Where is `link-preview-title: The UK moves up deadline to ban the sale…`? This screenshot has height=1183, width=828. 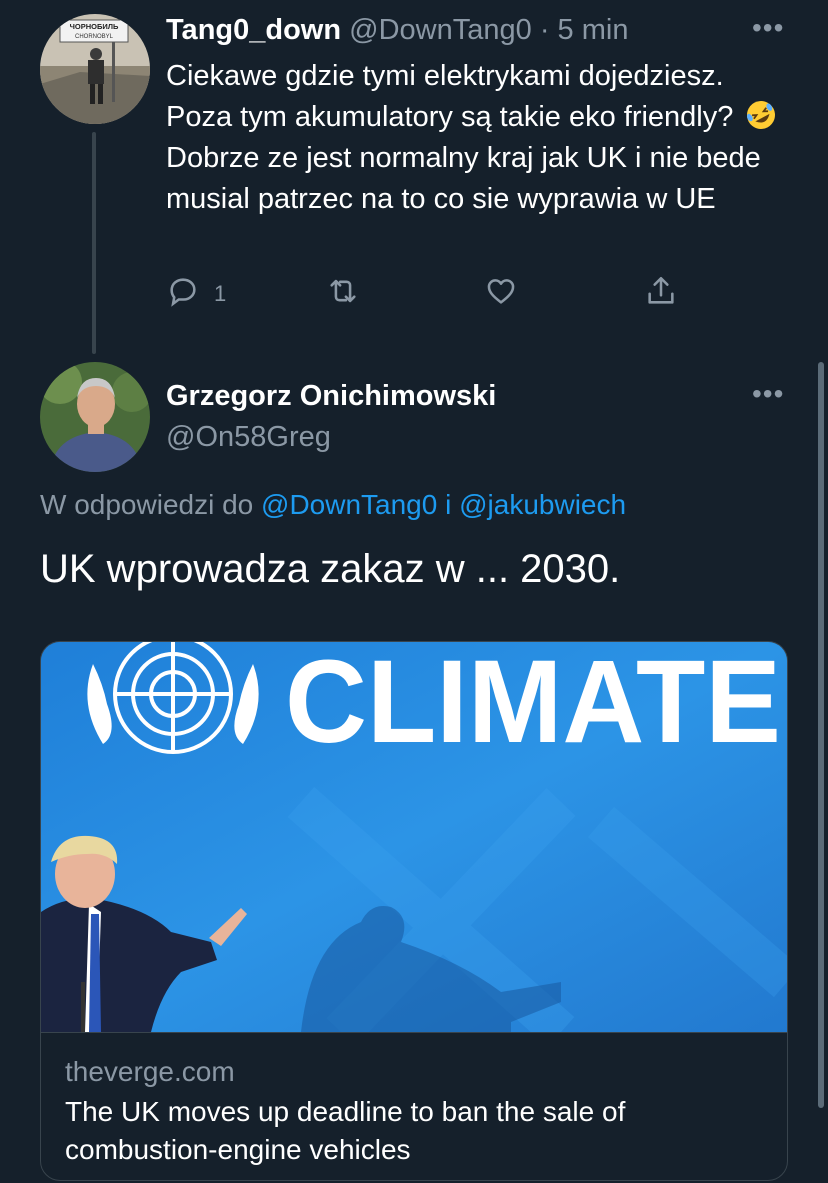 link-preview-title: The UK moves up deadline to ban the sale… is located at coordinates (345, 1130).